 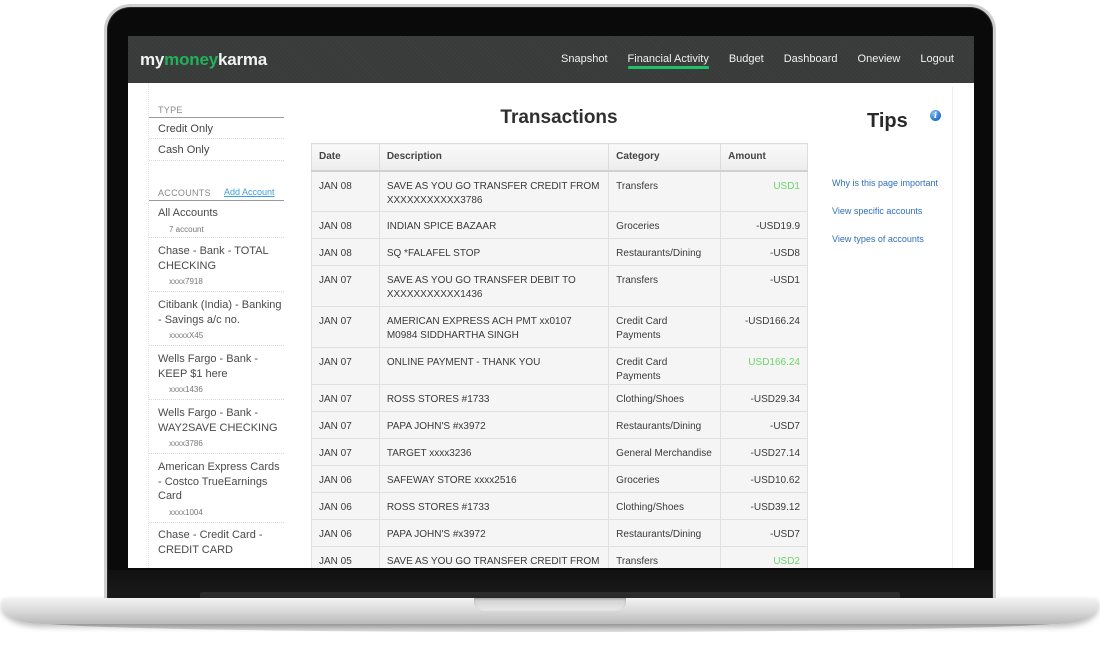 What do you see at coordinates (494, 398) in the screenshot?
I see `transaction-description: ROSS STORES #1733` at bounding box center [494, 398].